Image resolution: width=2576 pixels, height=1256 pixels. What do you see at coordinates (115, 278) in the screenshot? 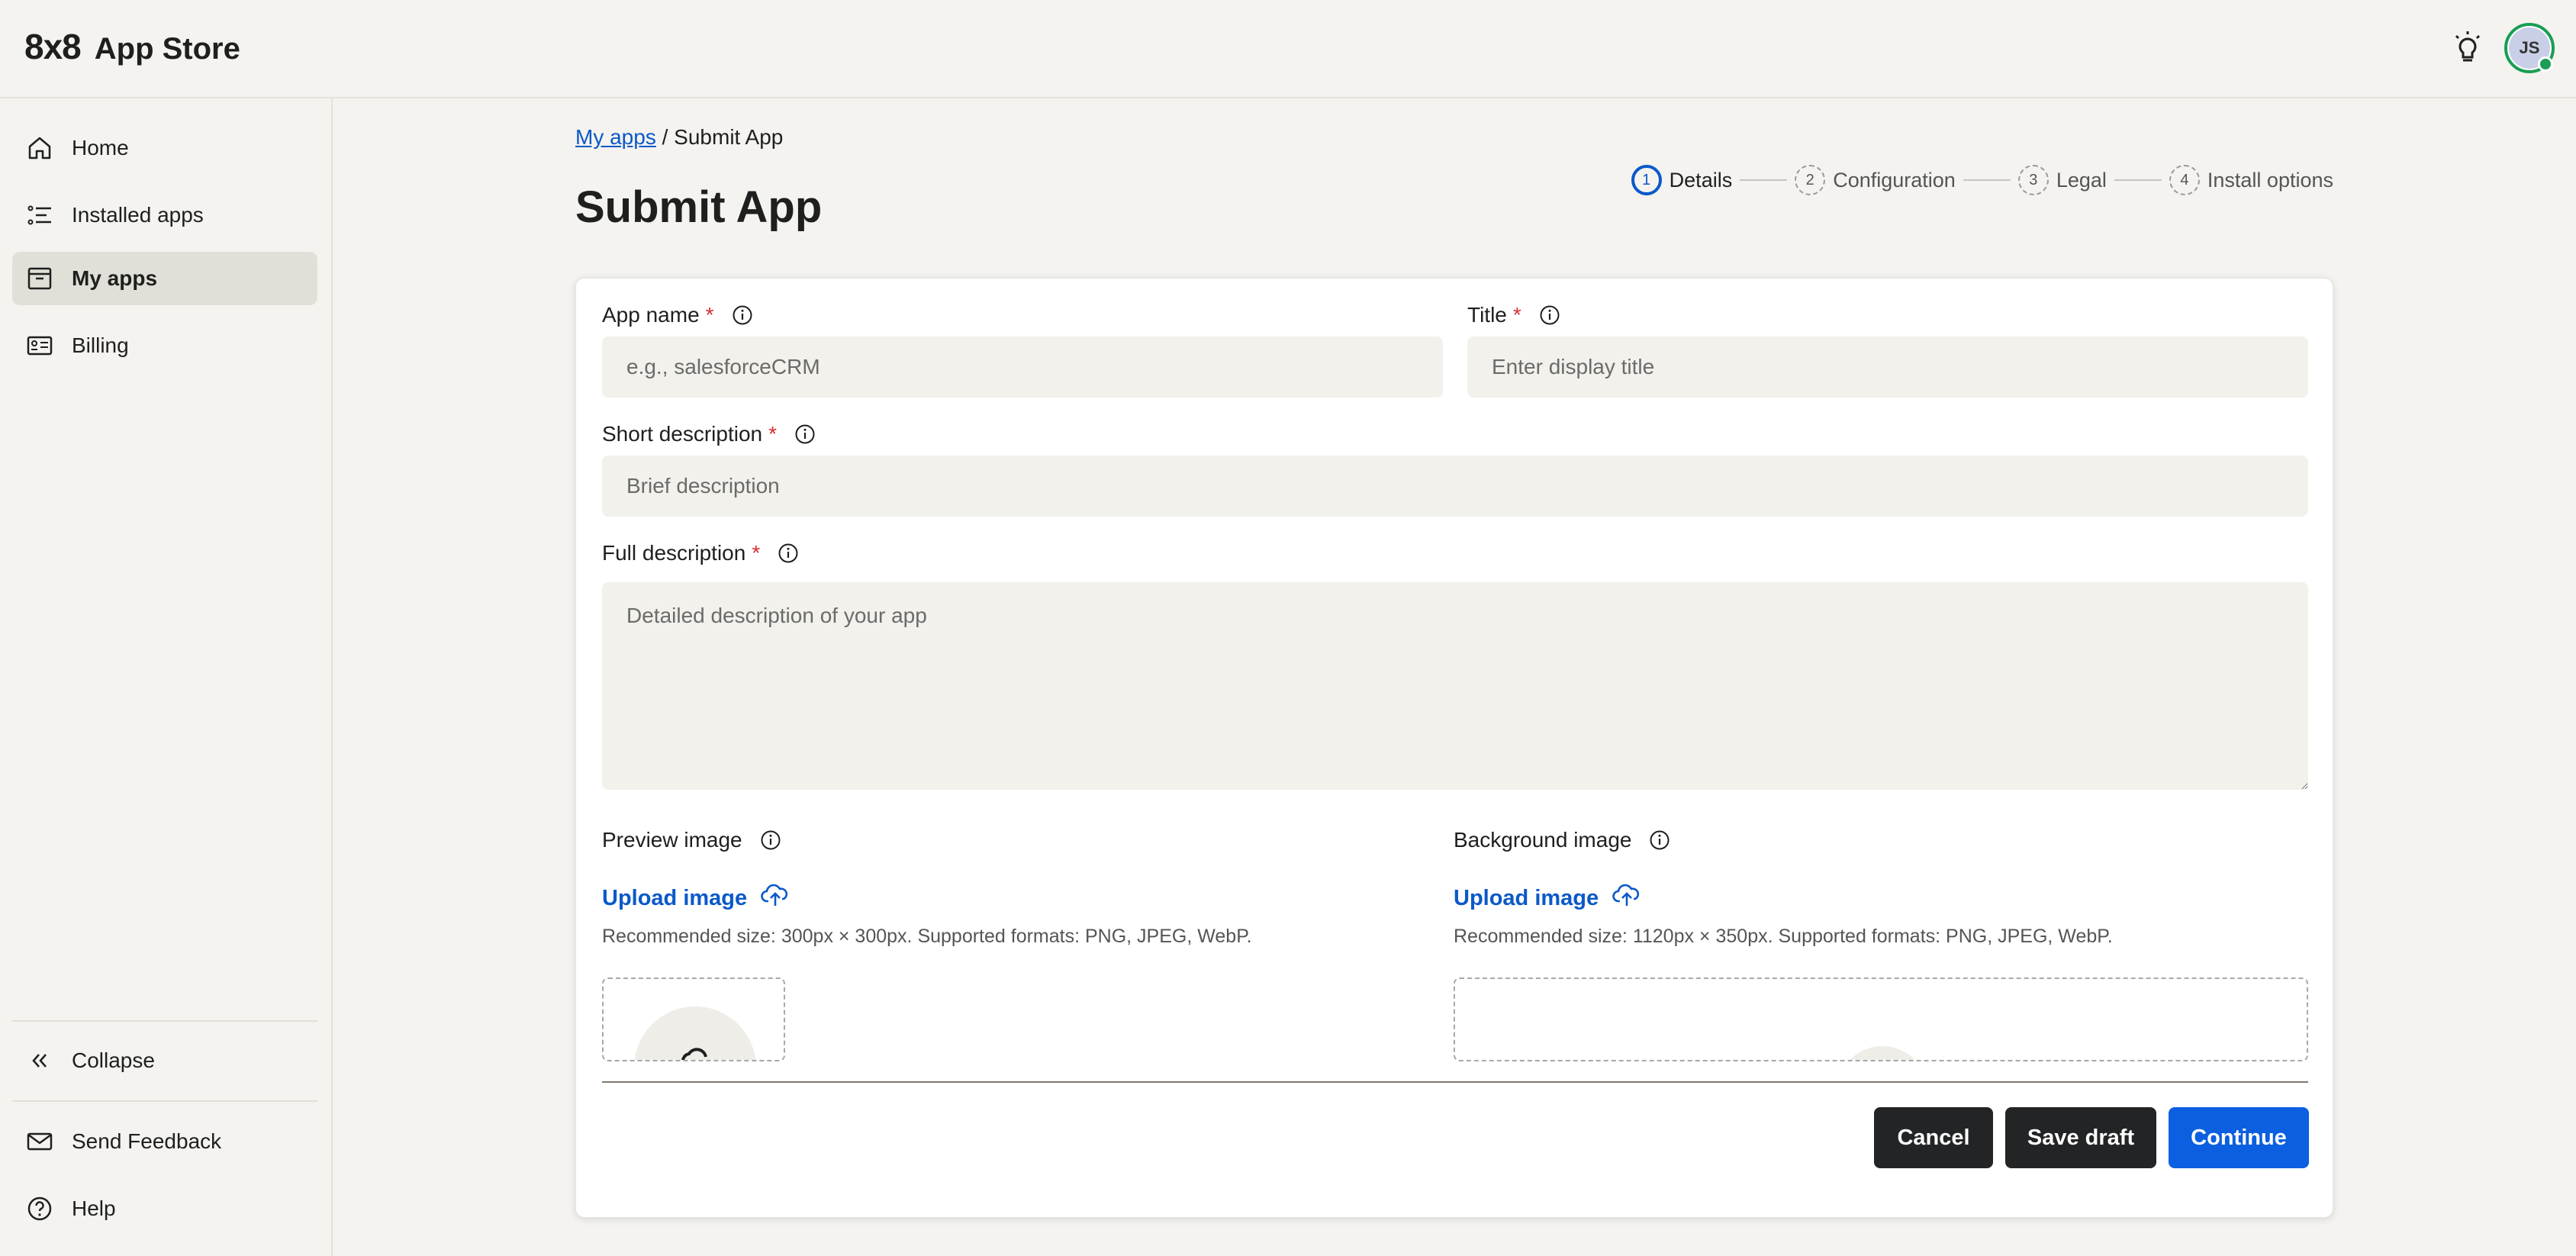
I see `sidebar-item-label: My apps` at bounding box center [115, 278].